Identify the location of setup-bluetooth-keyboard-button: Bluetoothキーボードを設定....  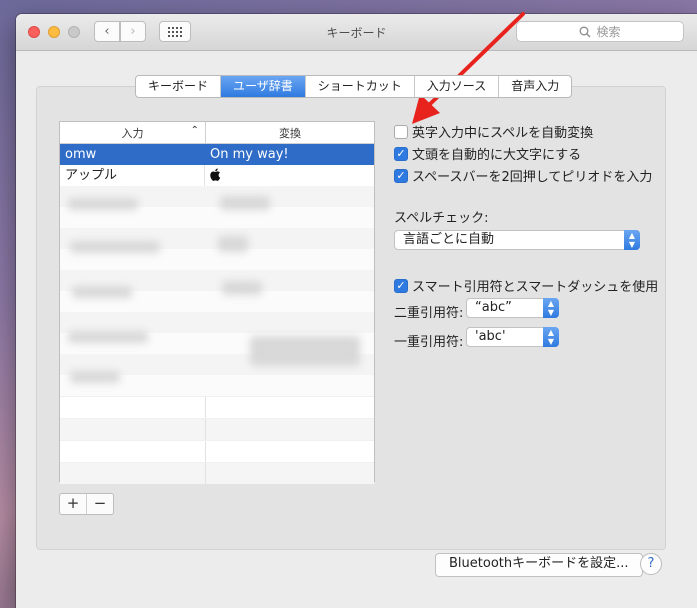
(539, 565).